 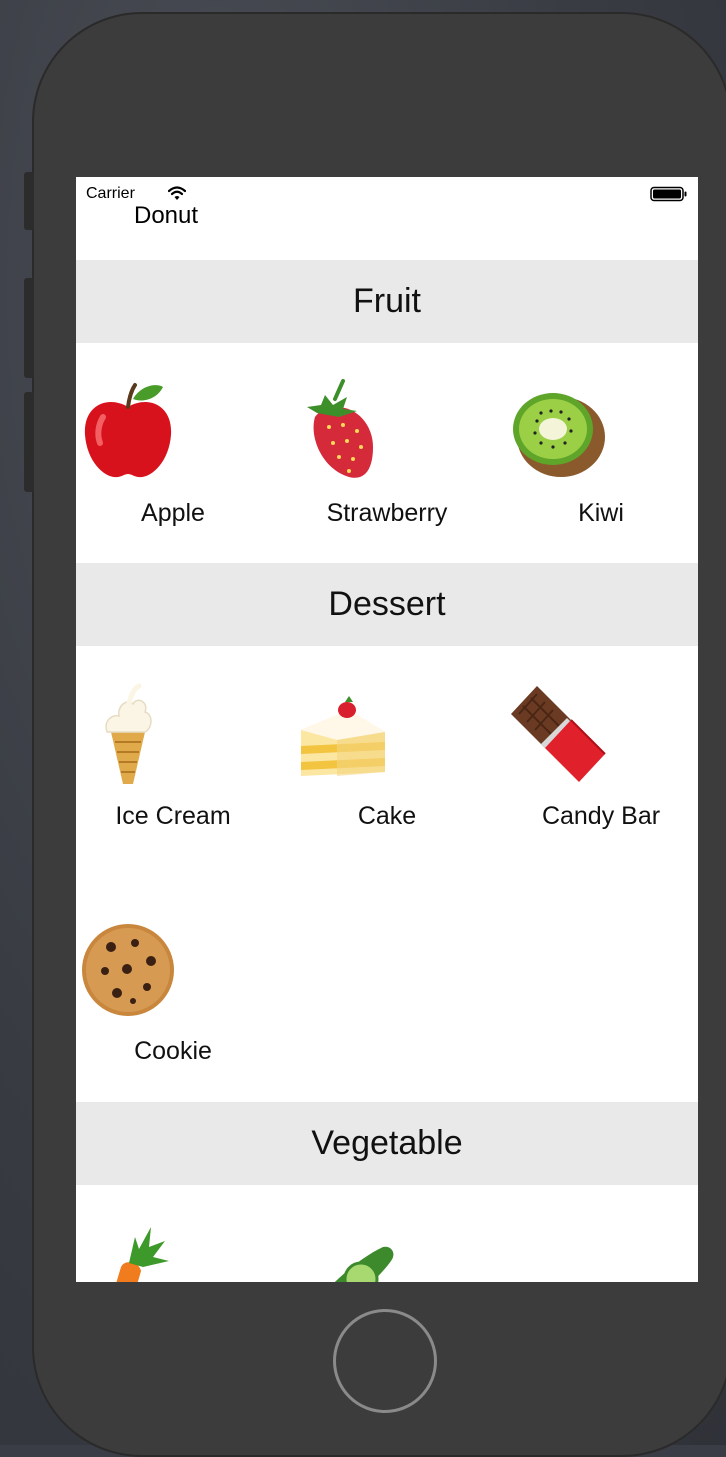 I want to click on strawberry-icon, so click(x=340, y=428).